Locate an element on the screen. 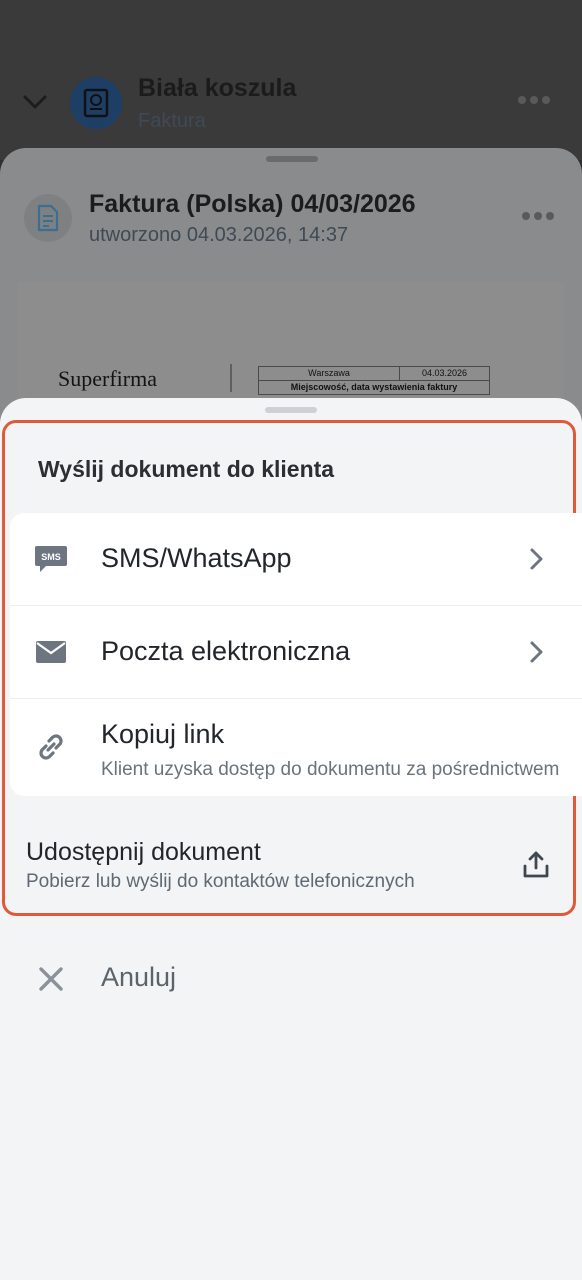 This screenshot has height=1280, width=582. svg-text: SMS is located at coordinates (51, 557).